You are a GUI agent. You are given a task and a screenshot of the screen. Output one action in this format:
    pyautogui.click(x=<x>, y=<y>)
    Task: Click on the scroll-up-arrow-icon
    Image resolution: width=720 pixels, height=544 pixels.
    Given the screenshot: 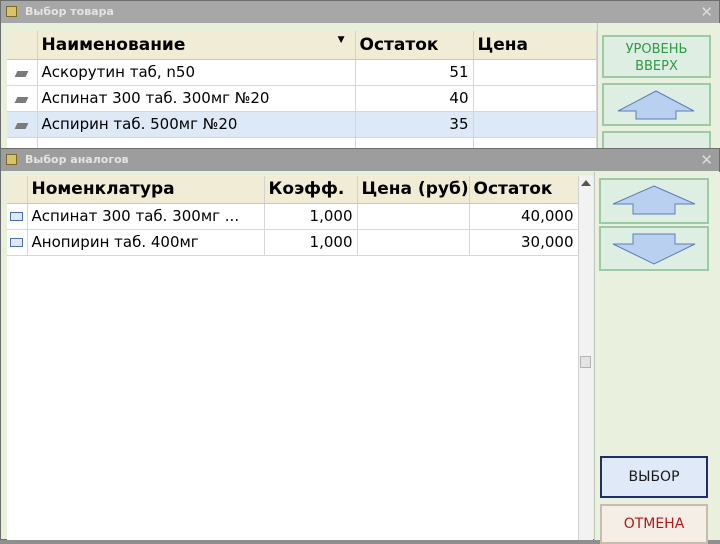 What is the action you would take?
    pyautogui.click(x=586, y=183)
    